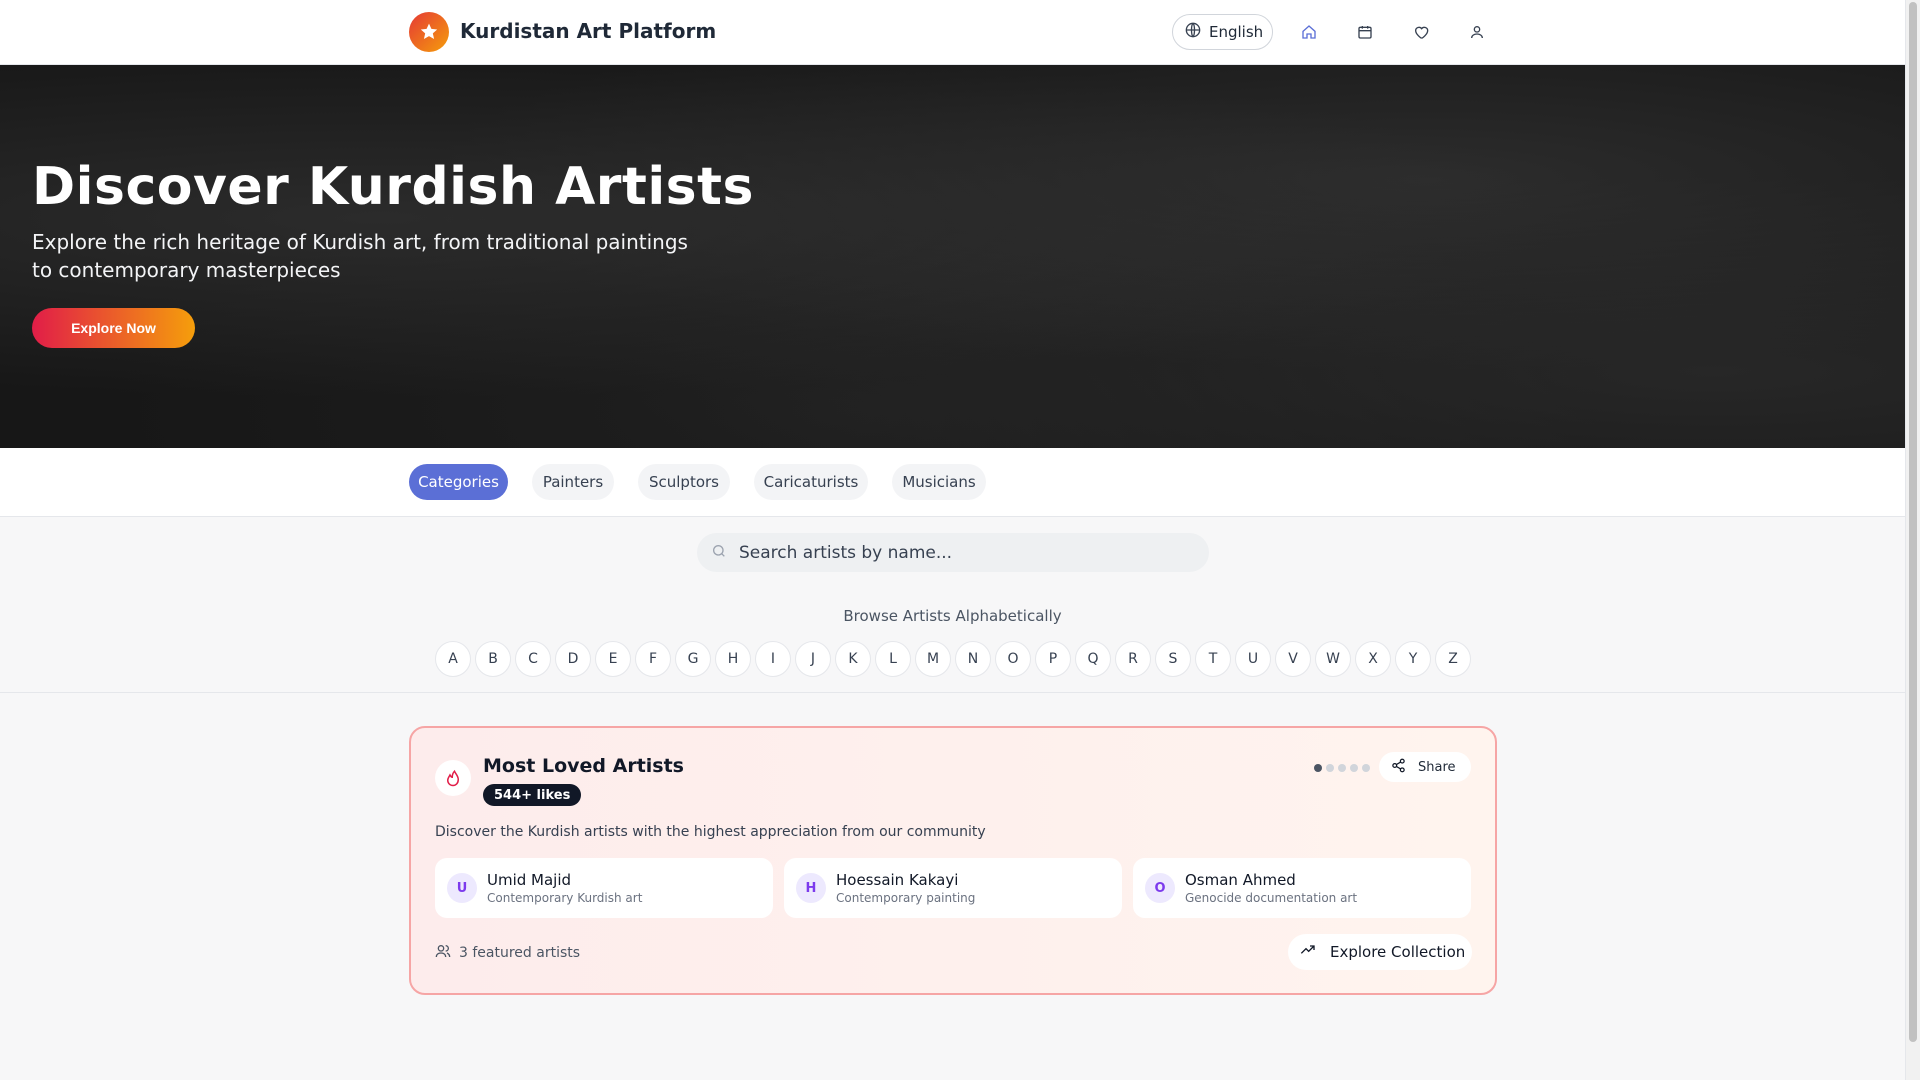  What do you see at coordinates (952, 616) in the screenshot?
I see `alphabet-label: Browse Artists Alphabetically` at bounding box center [952, 616].